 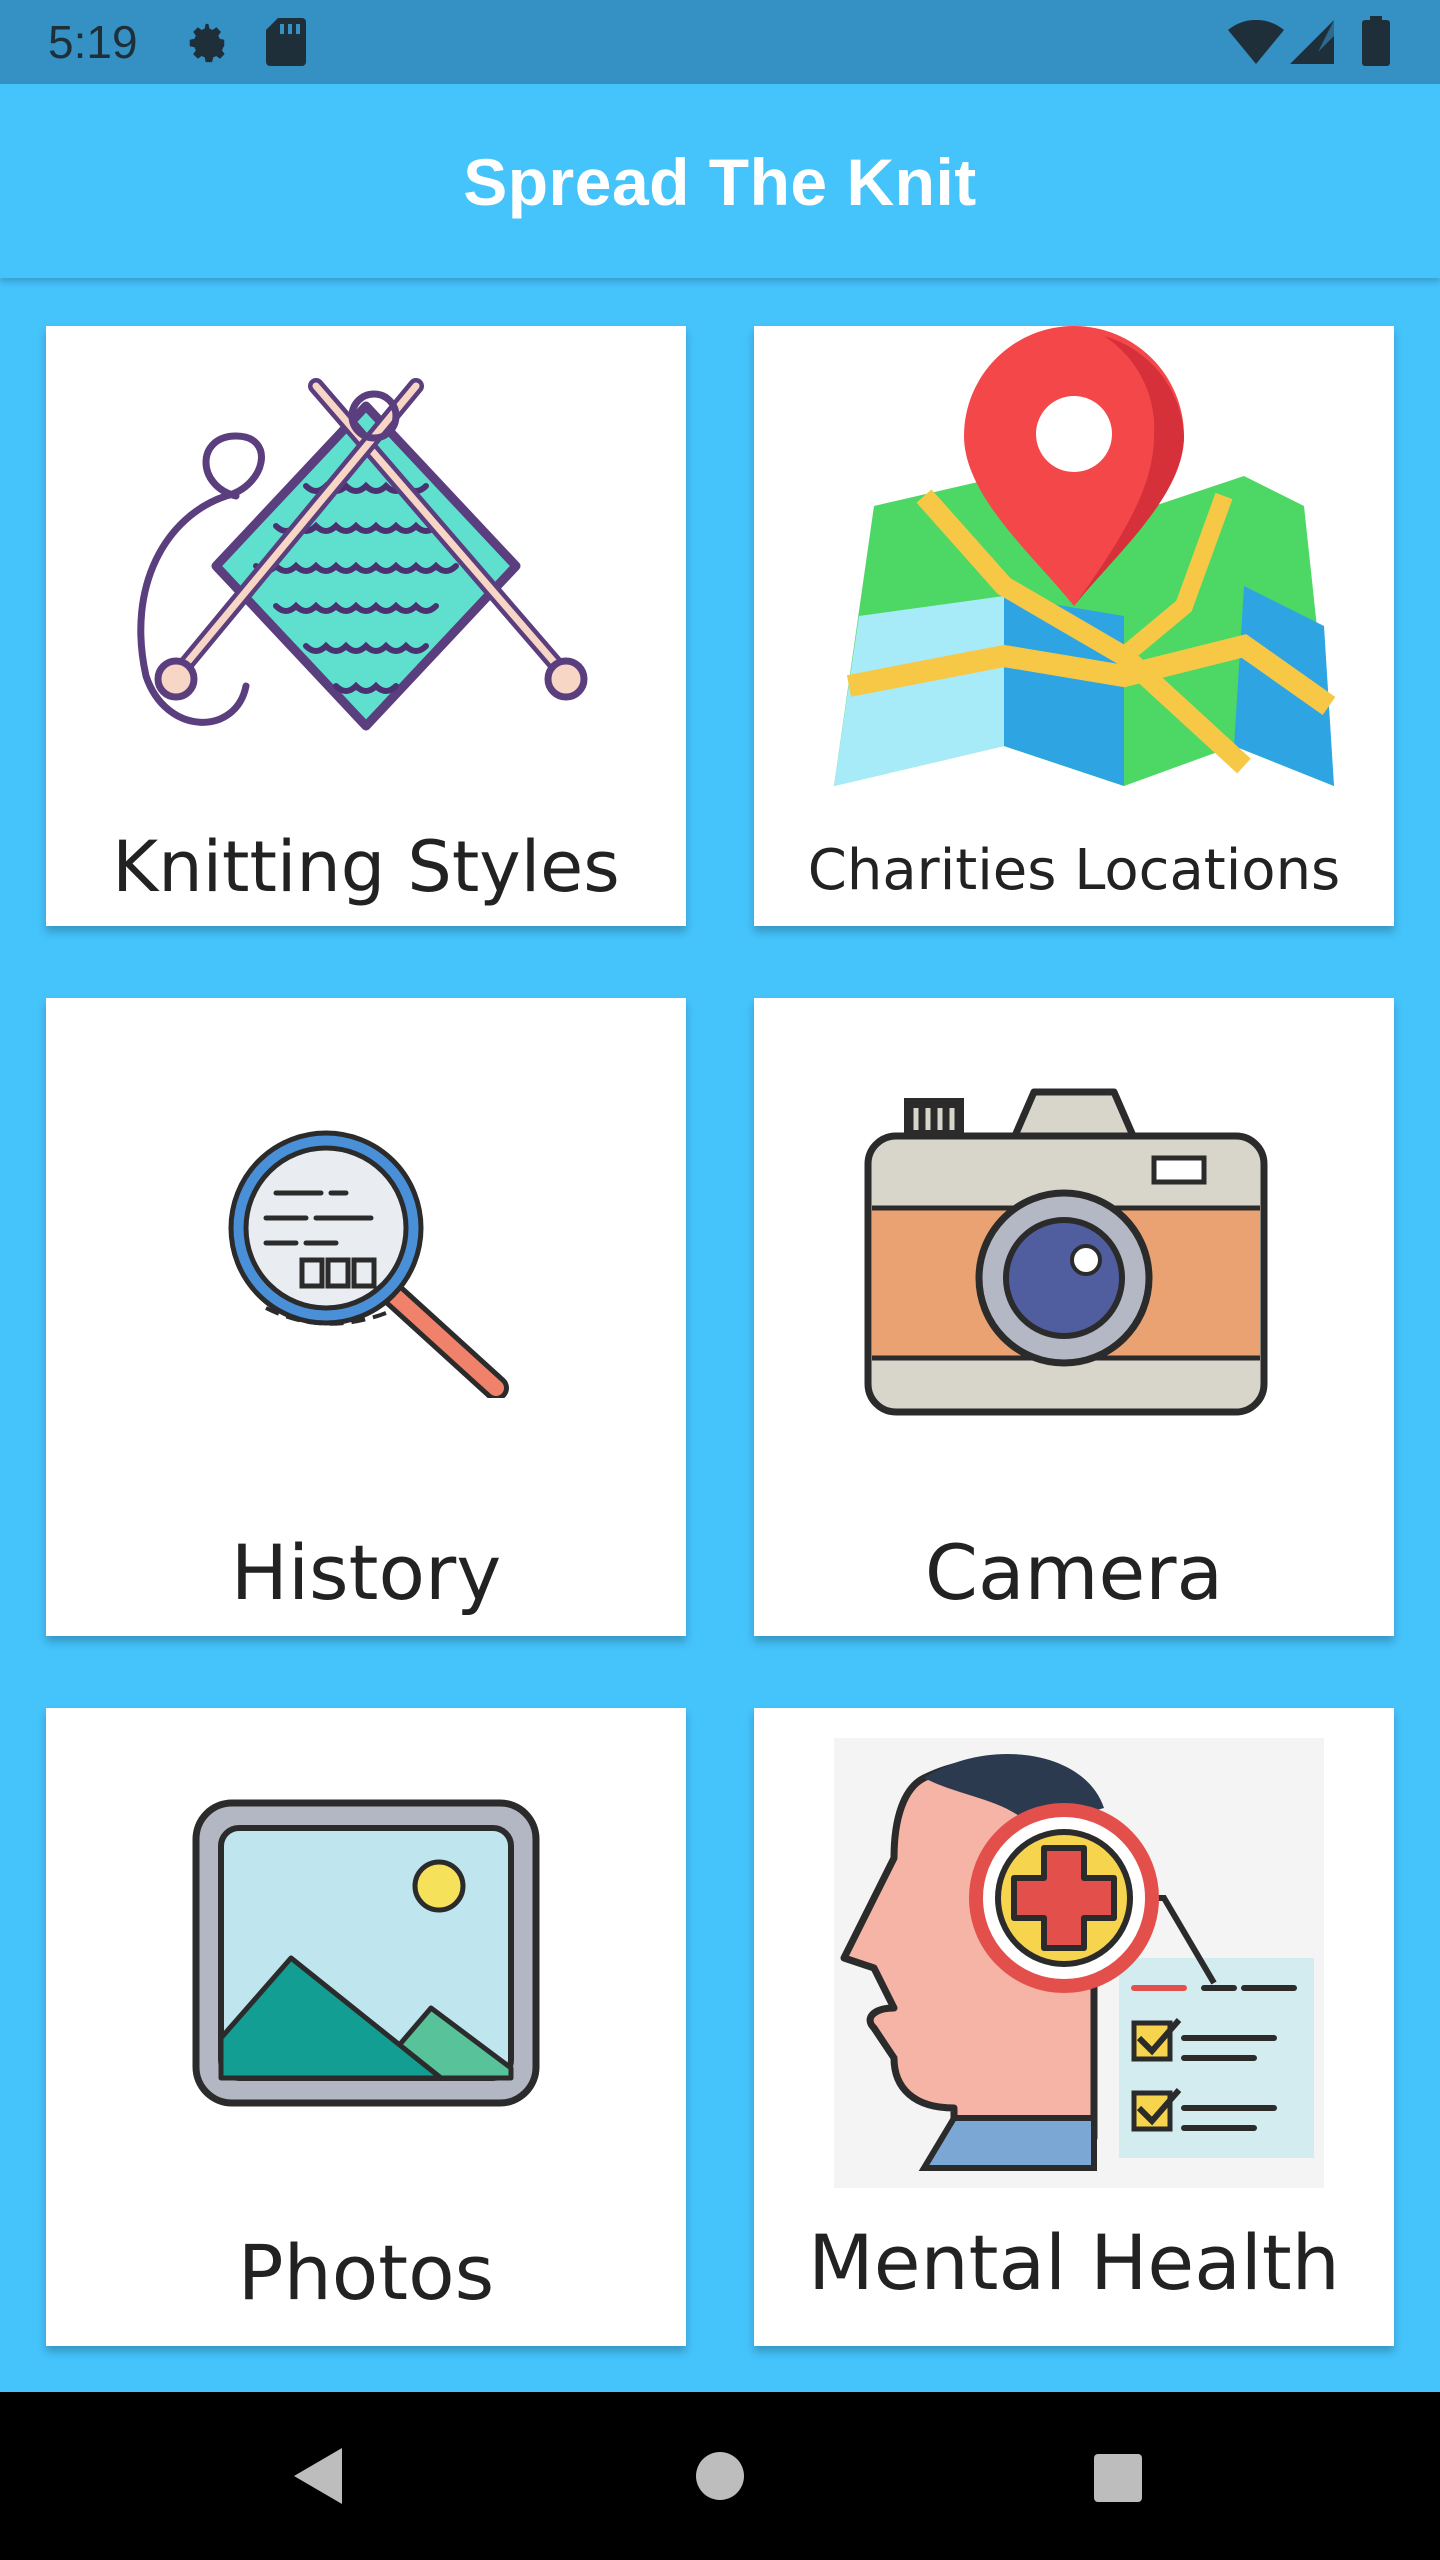 I want to click on knitting-styles-tile: Knitting Styles, so click(x=366, y=626).